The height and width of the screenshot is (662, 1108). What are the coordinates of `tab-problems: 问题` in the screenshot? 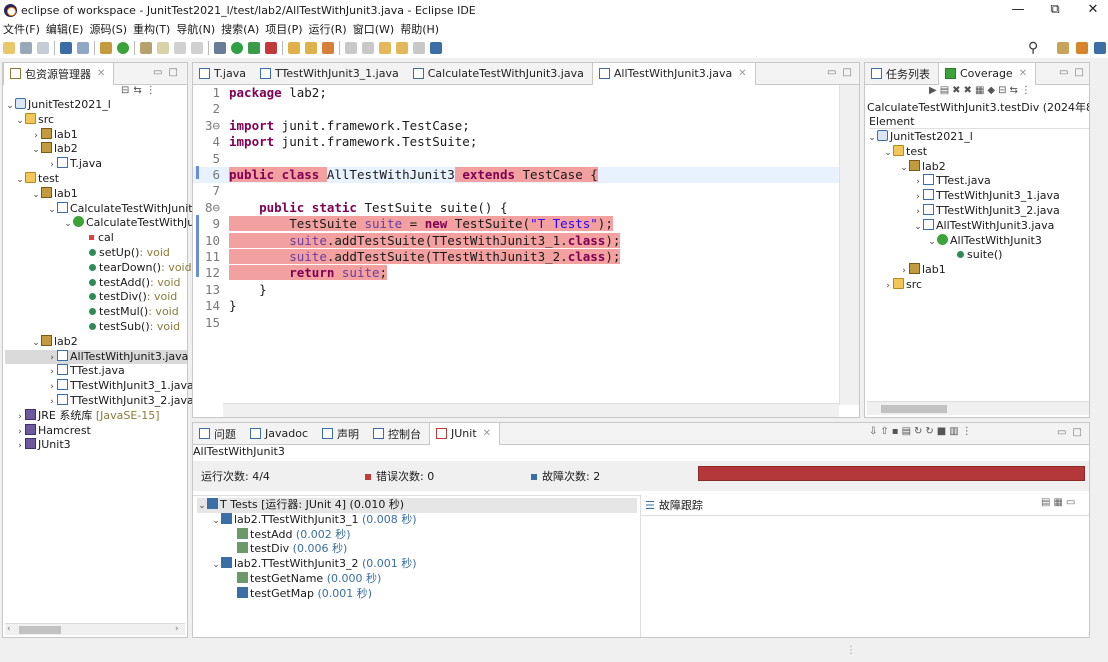 It's located at (218, 434).